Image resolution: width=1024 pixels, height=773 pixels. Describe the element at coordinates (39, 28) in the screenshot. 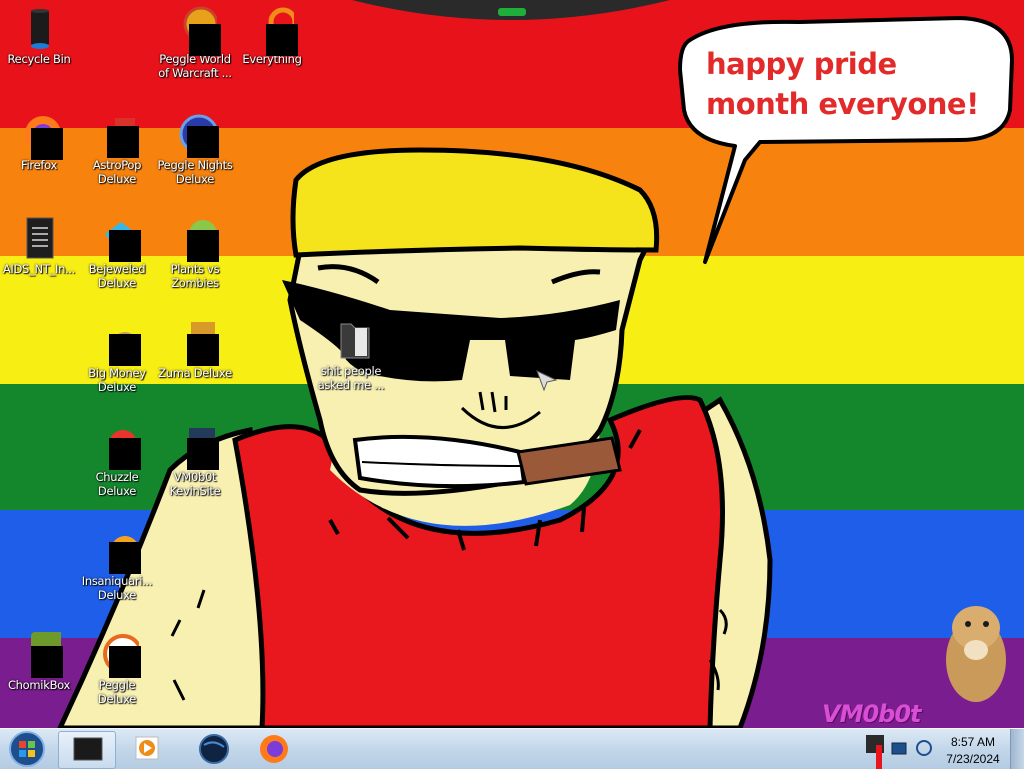

I see `recycle-bin-icon` at that location.